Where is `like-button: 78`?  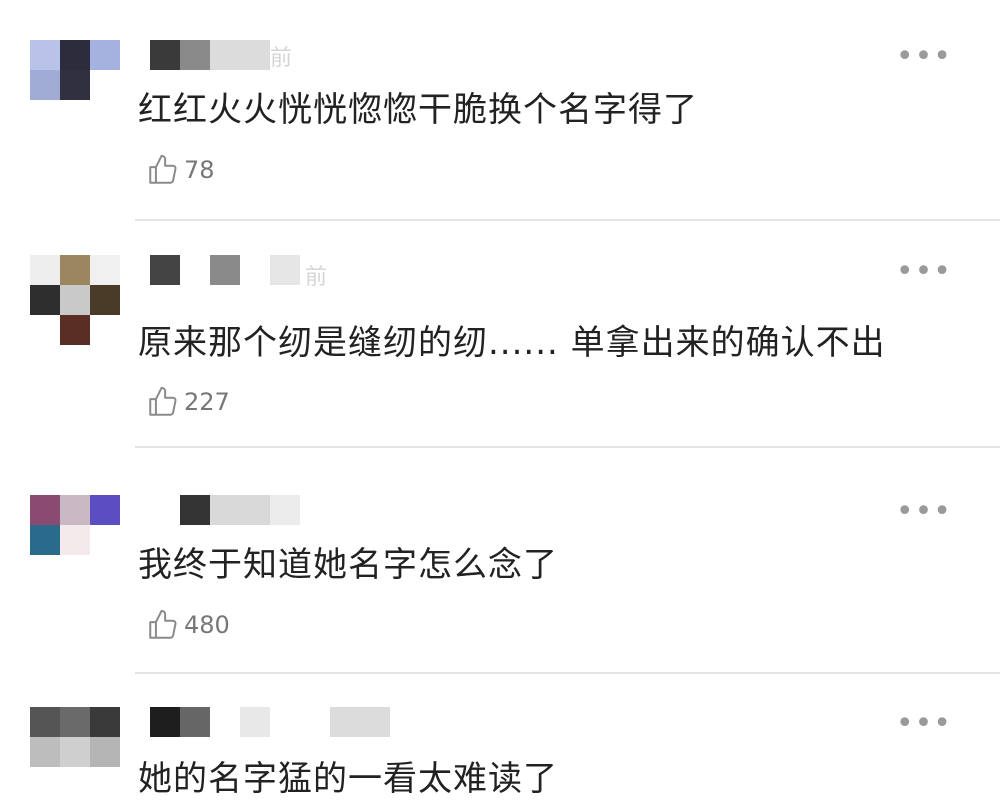 like-button: 78 is located at coordinates (180, 170).